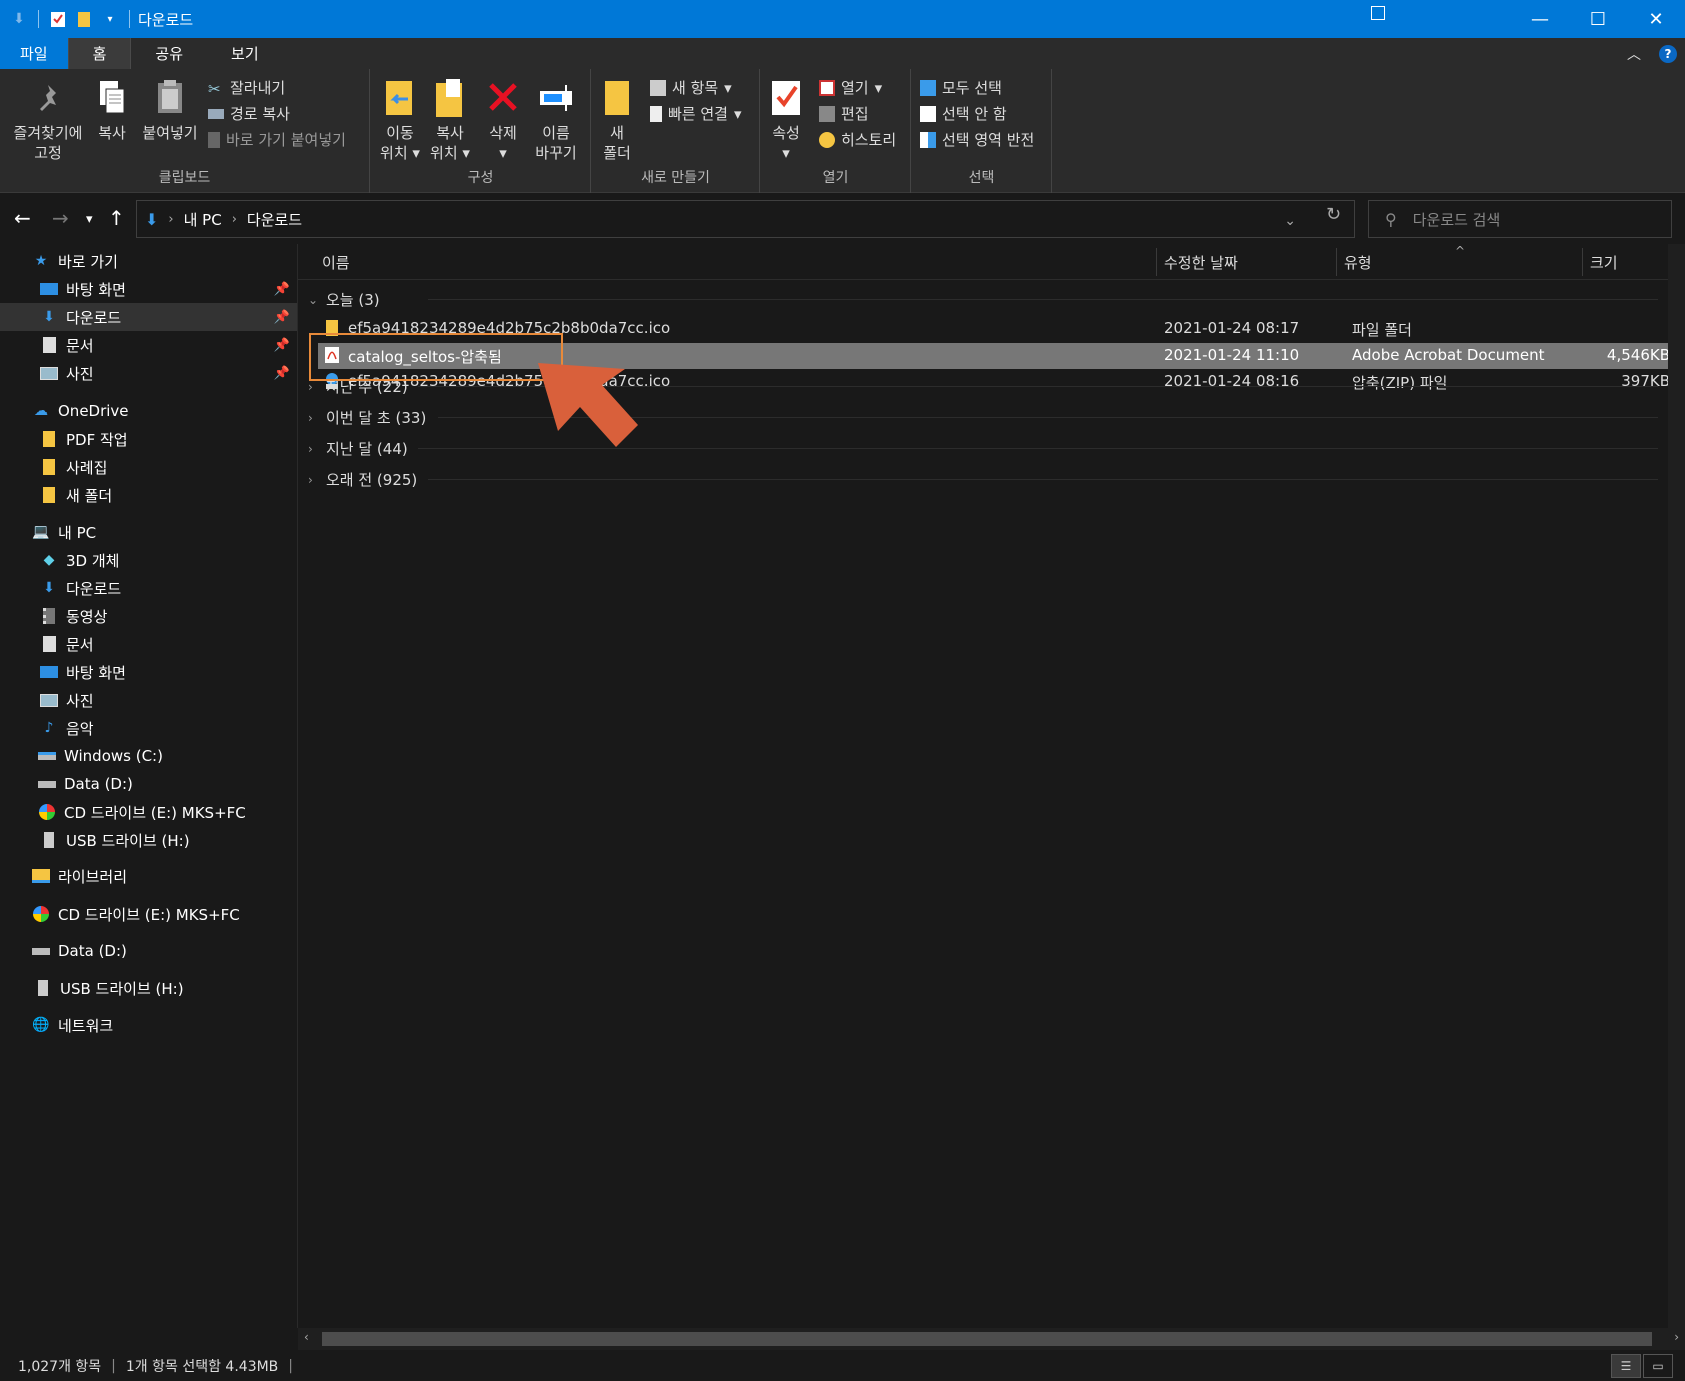 This screenshot has width=1685, height=1381. I want to click on new-folder-button: 새 폴더, so click(617, 120).